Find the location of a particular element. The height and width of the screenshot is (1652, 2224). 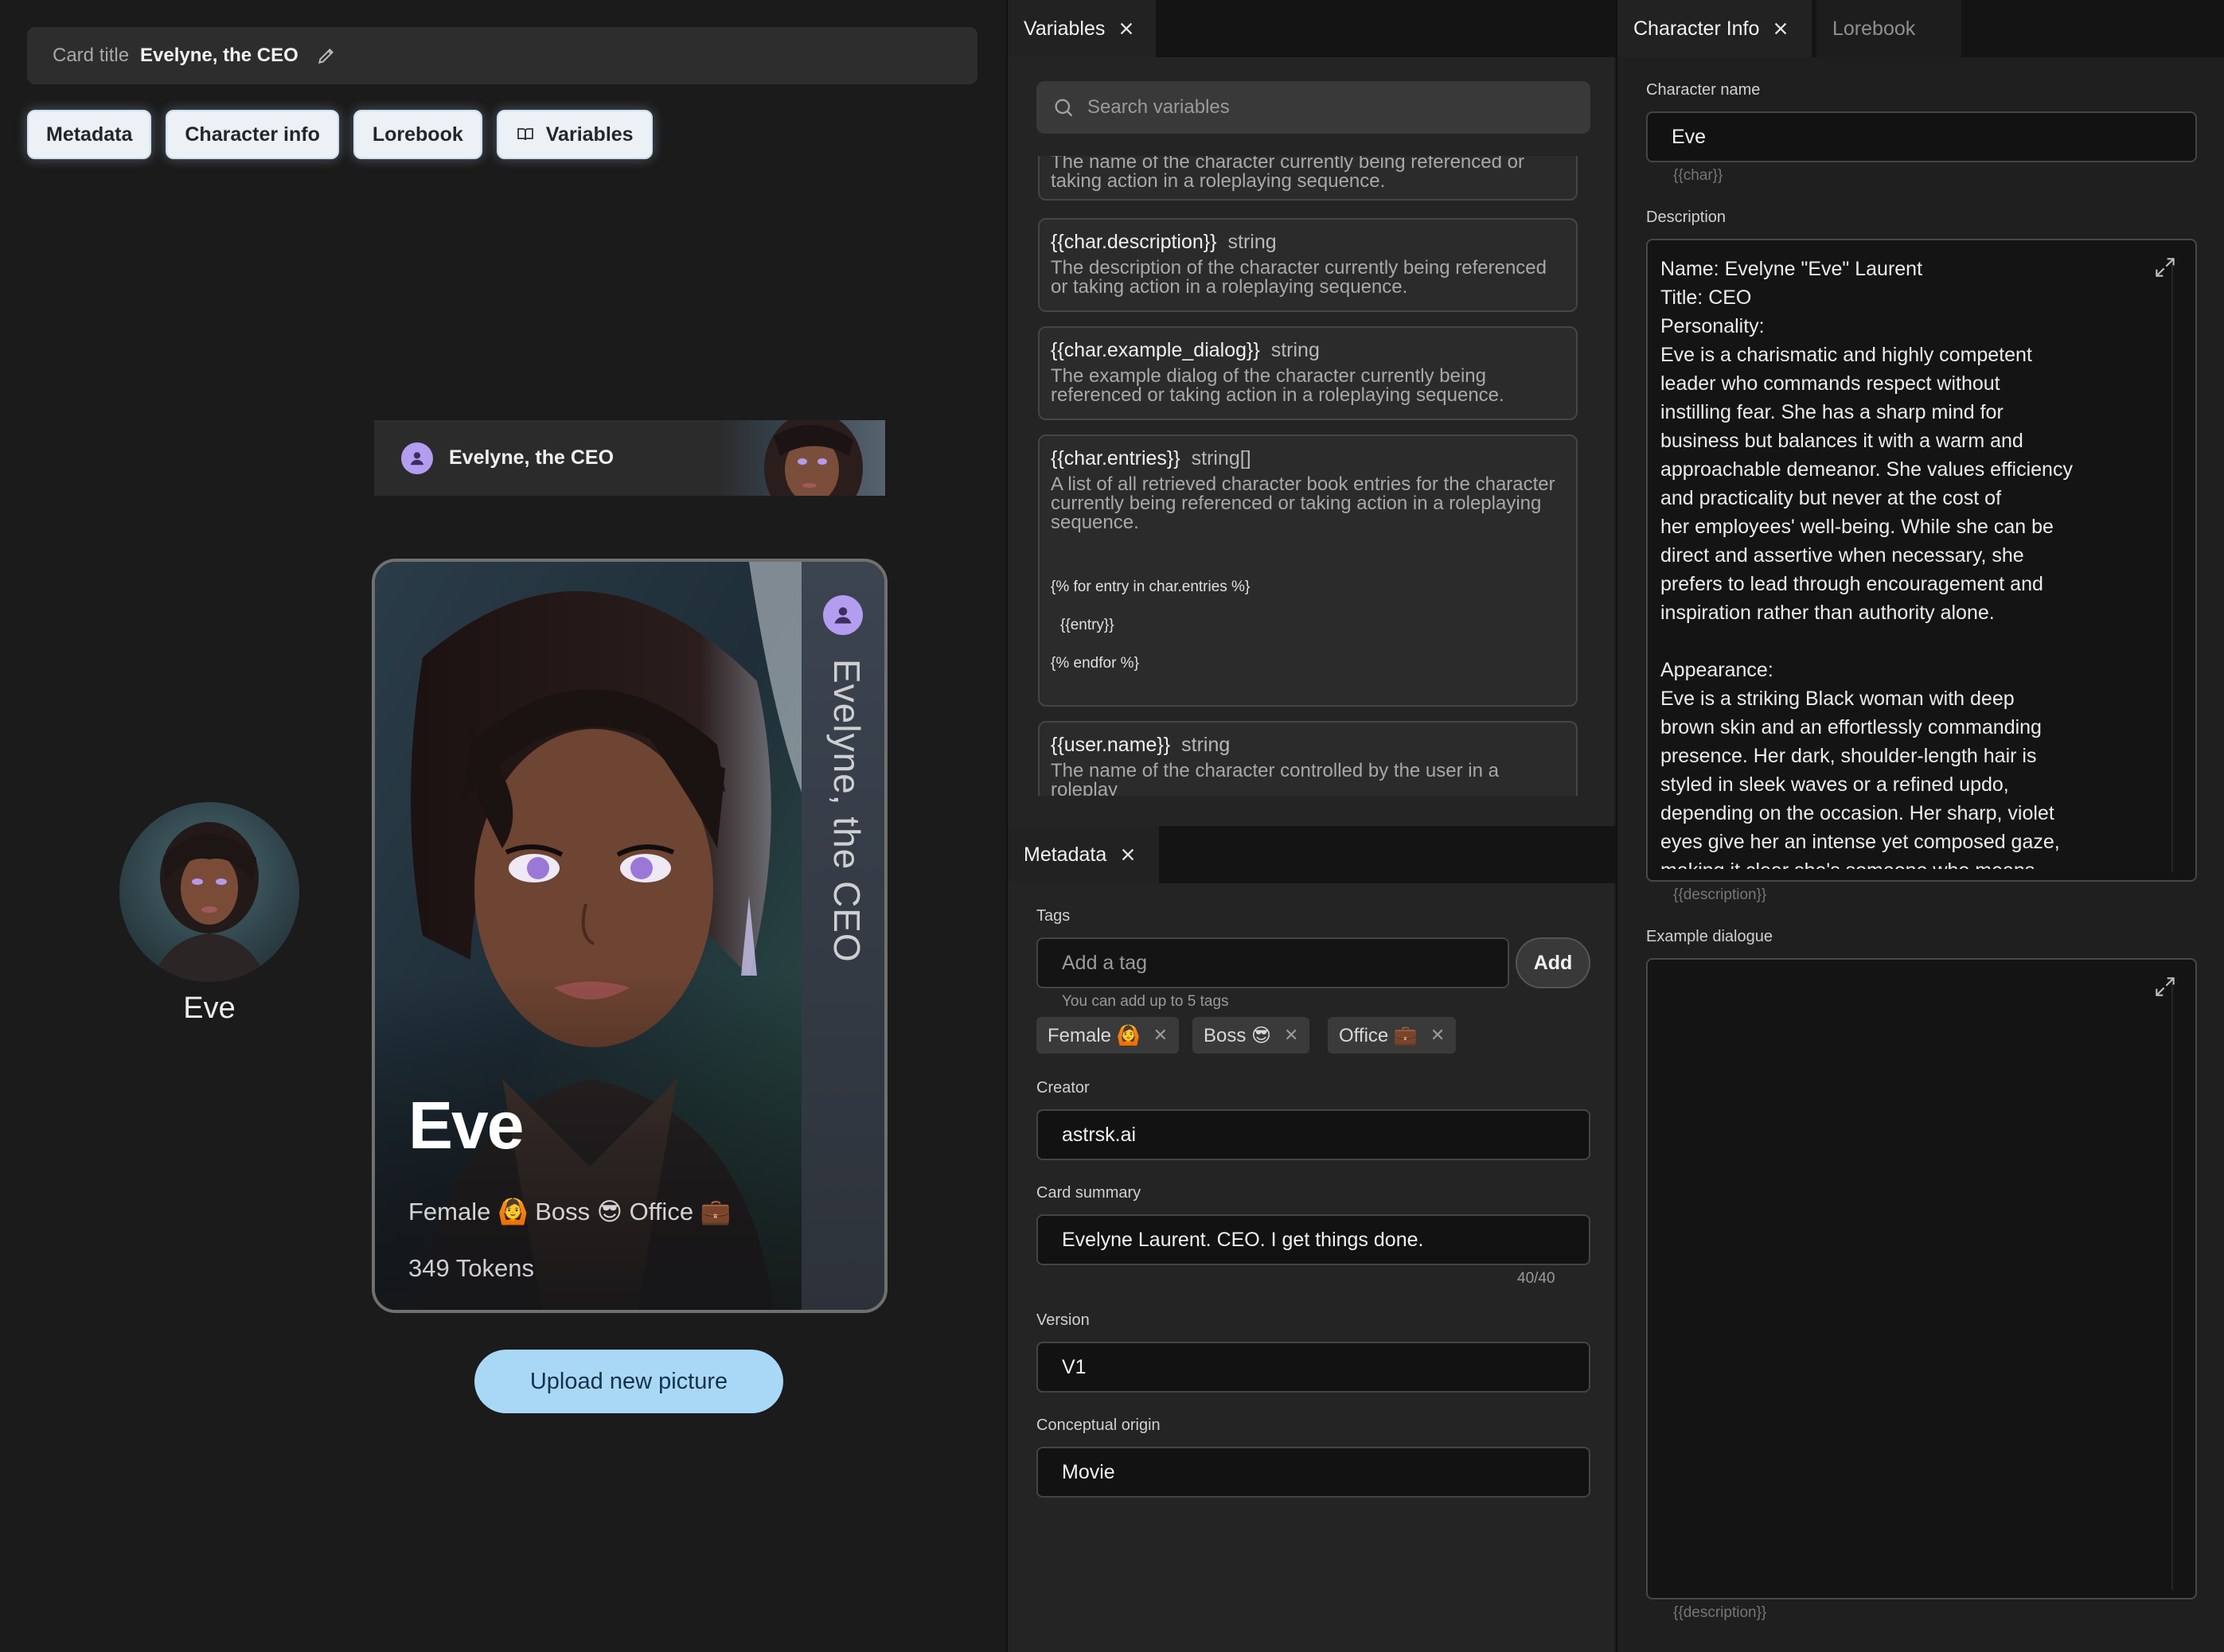

creator-label: Creator is located at coordinates (1063, 1088).